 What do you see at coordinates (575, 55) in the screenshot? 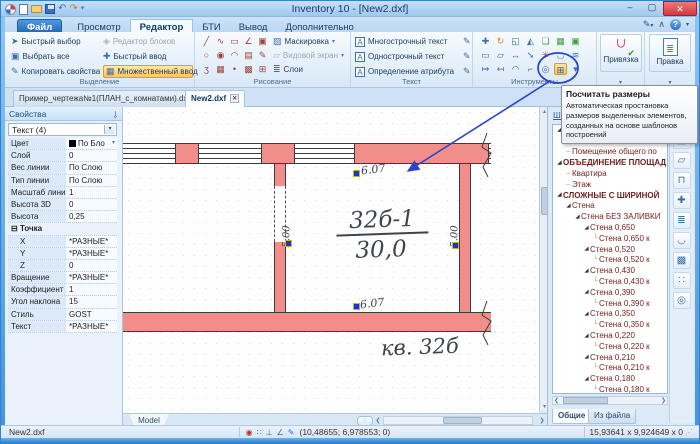
I see `offset-icon: ≋` at bounding box center [575, 55].